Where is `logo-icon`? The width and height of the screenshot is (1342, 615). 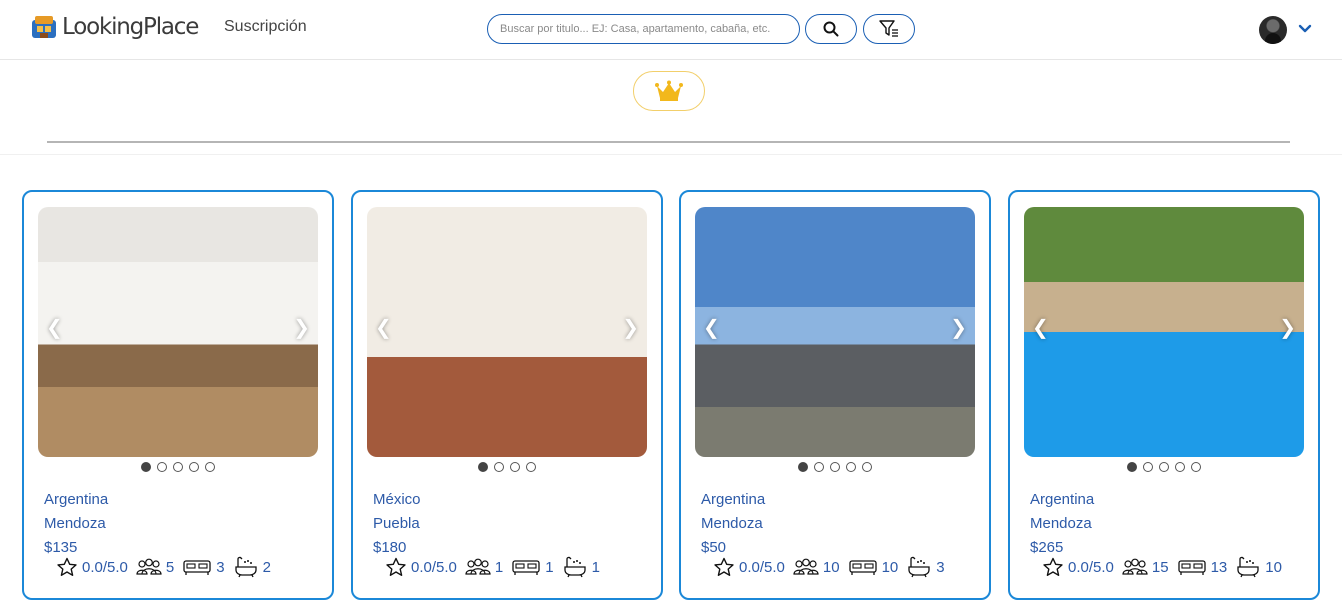
logo-icon is located at coordinates (44, 27).